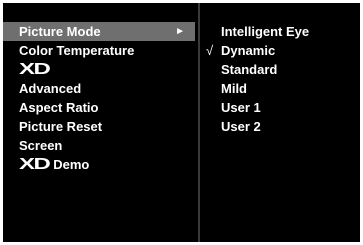 This screenshot has height=245, width=363. I want to click on option-dynamic: √ Dynamic, so click(281, 50).